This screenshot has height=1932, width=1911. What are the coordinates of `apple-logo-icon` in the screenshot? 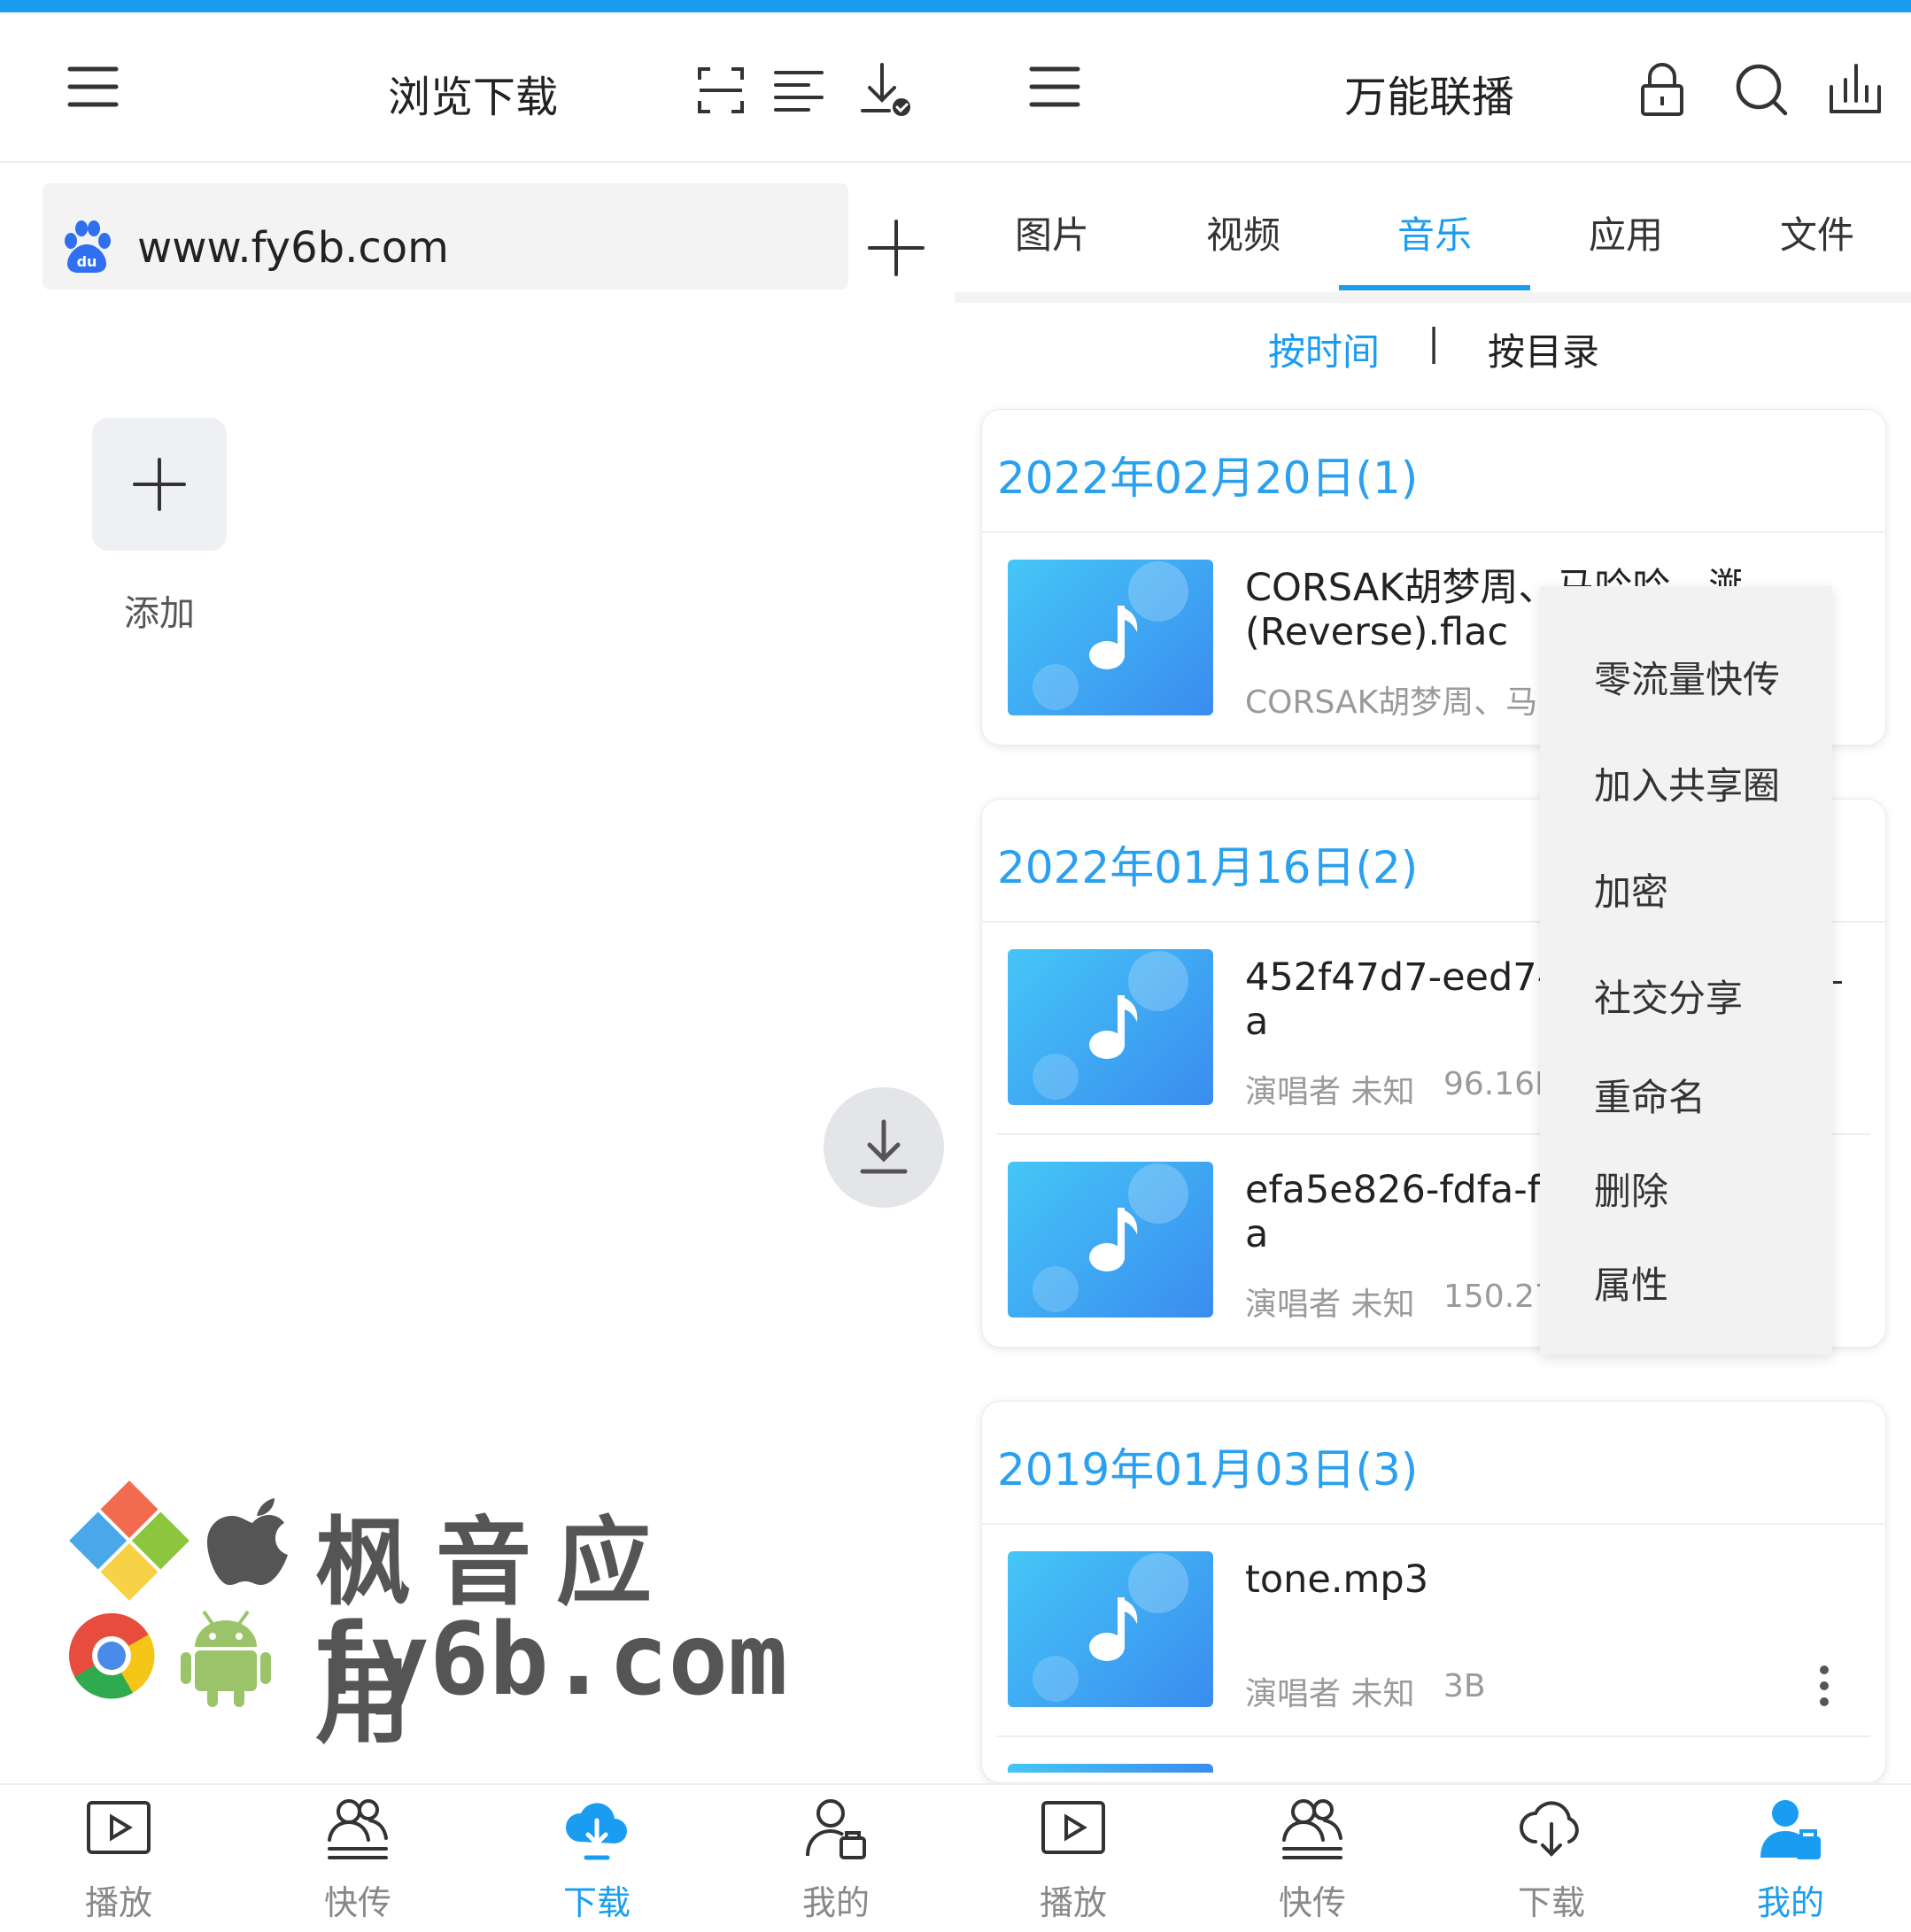 It's located at (247, 1541).